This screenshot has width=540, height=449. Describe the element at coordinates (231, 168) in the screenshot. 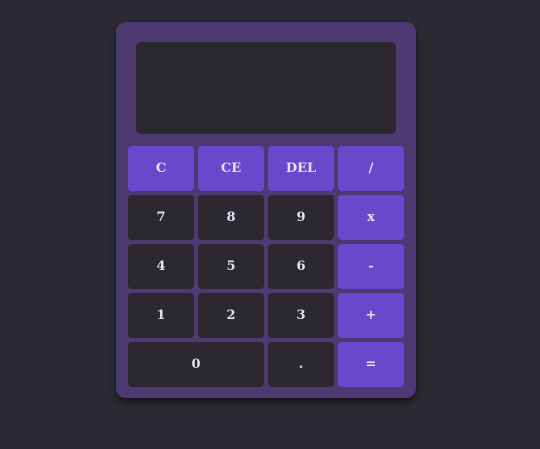

I see `clear-entry-button: CE` at that location.